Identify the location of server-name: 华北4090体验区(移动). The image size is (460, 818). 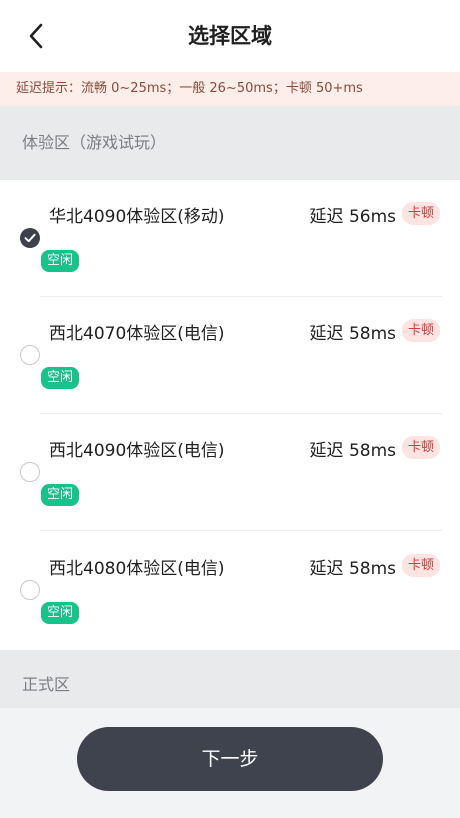
(137, 217).